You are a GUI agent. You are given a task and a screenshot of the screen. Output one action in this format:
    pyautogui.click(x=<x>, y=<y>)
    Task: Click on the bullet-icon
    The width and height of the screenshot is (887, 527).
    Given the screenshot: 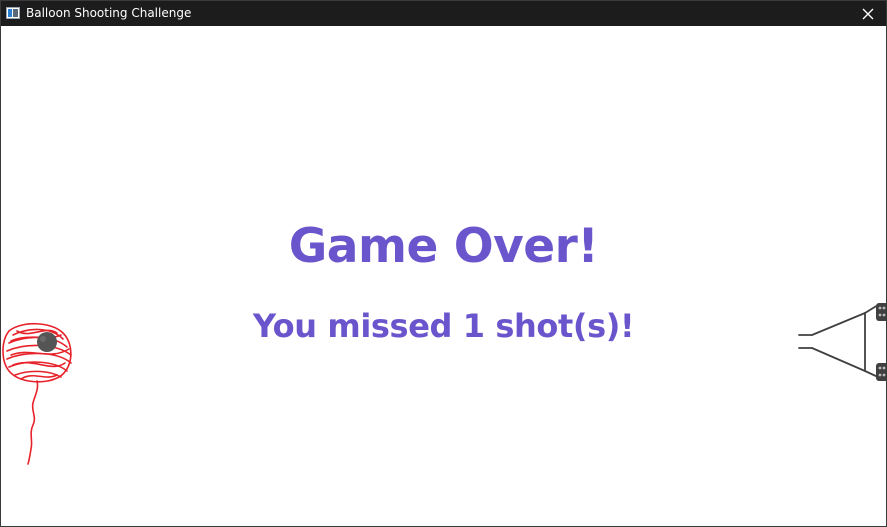 What is the action you would take?
    pyautogui.click(x=47, y=342)
    